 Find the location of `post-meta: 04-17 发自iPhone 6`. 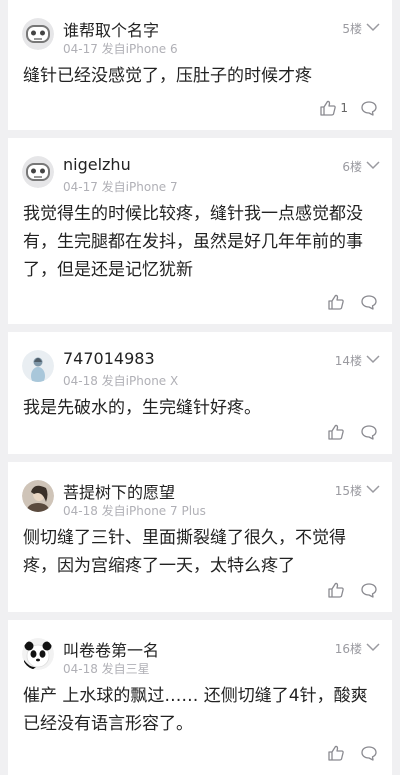

post-meta: 04-17 发自iPhone 6 is located at coordinates (120, 49).